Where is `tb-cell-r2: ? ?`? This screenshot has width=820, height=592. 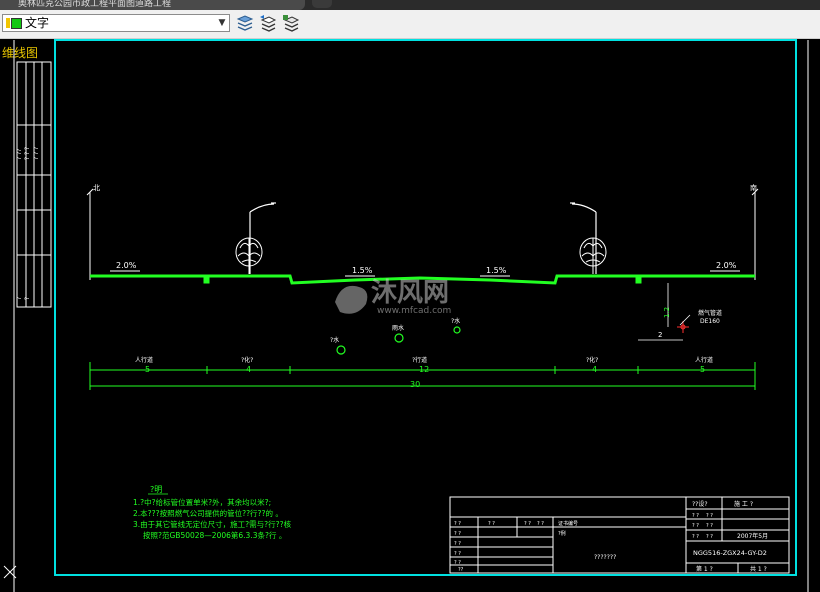
tb-cell-r2: ? ? is located at coordinates (457, 554).